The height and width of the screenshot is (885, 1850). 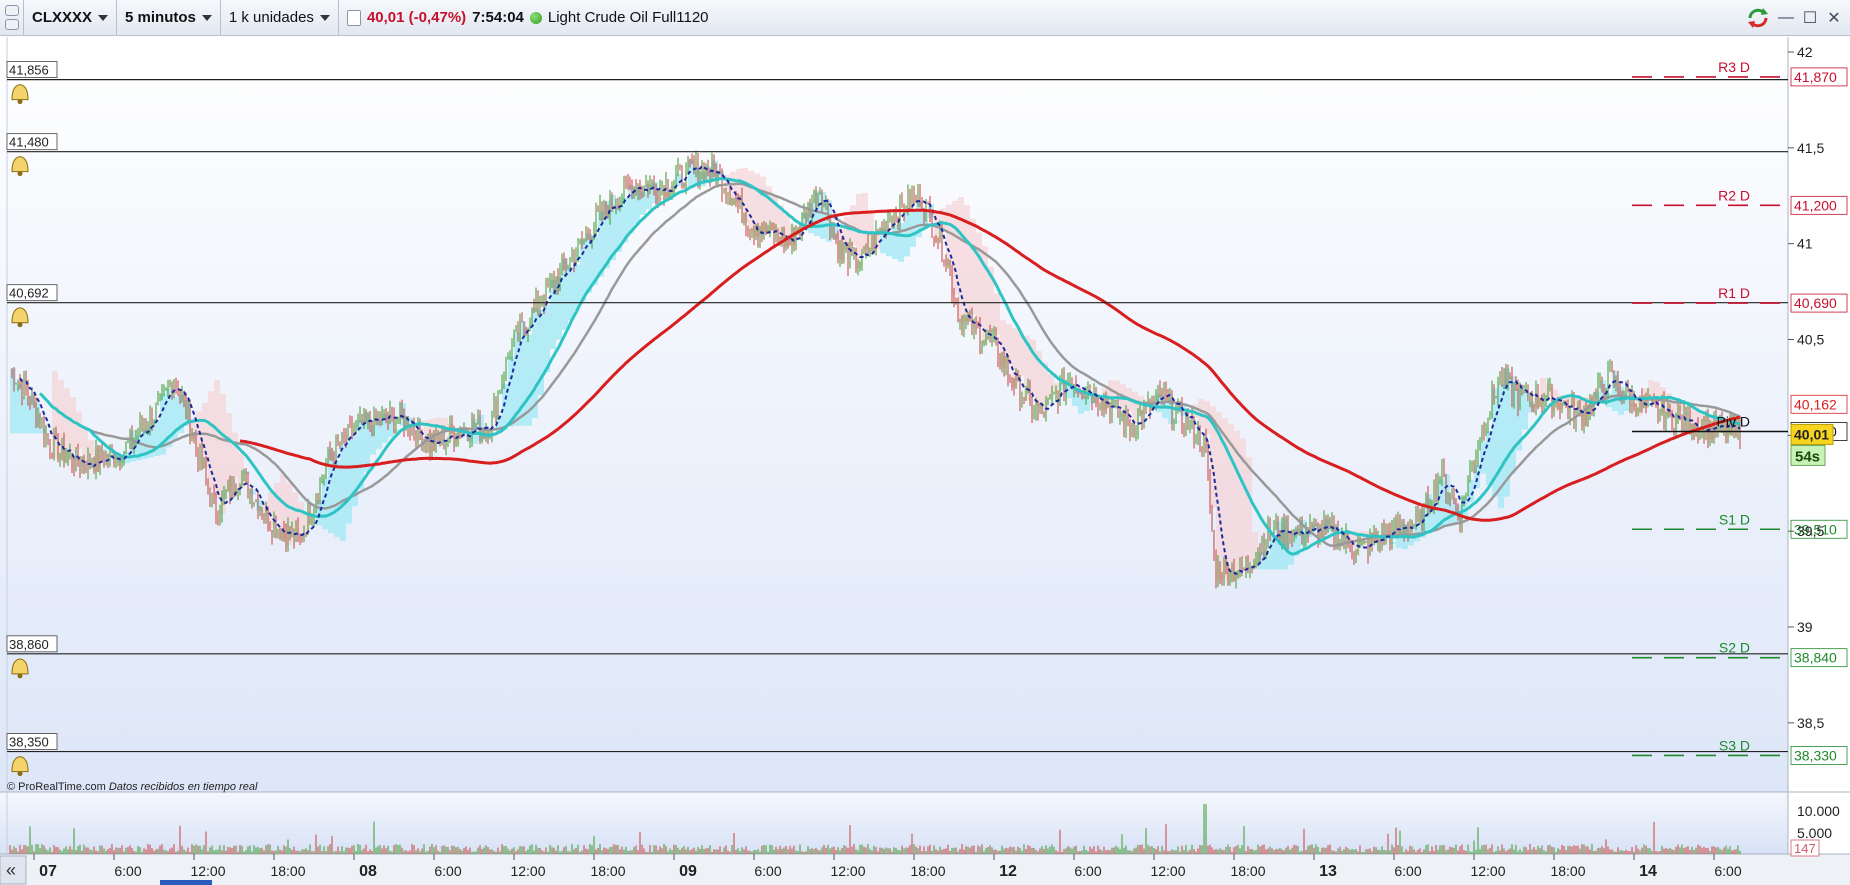 What do you see at coordinates (1810, 18) in the screenshot?
I see `maximize-icon: ☐` at bounding box center [1810, 18].